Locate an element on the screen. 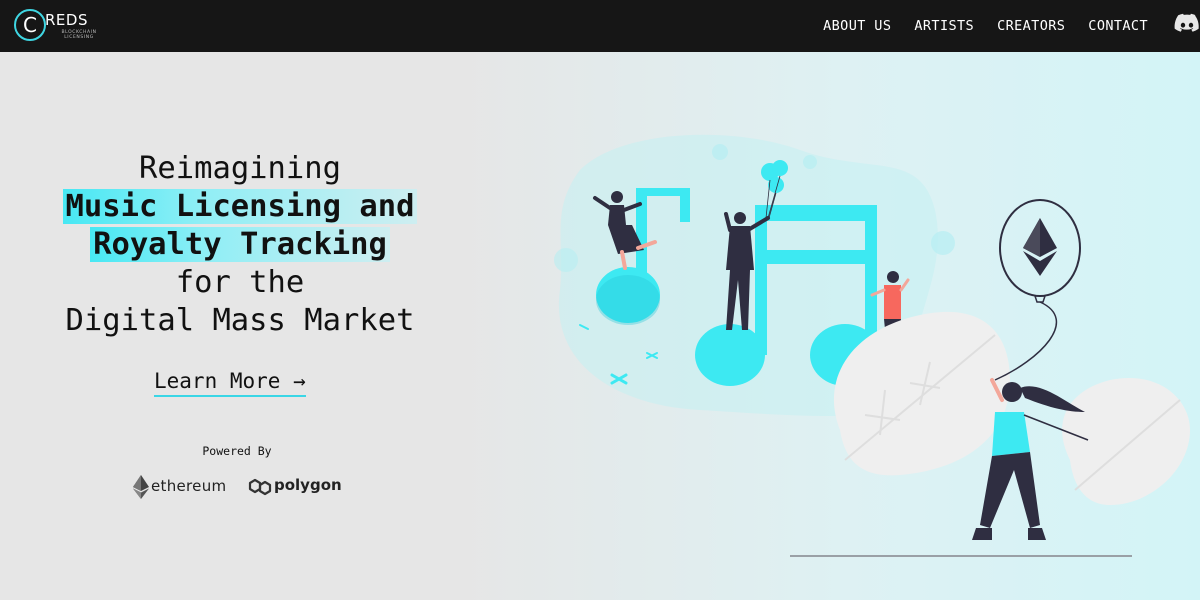 The image size is (1200, 600). nav-artists: ARTISTS is located at coordinates (944, 26).